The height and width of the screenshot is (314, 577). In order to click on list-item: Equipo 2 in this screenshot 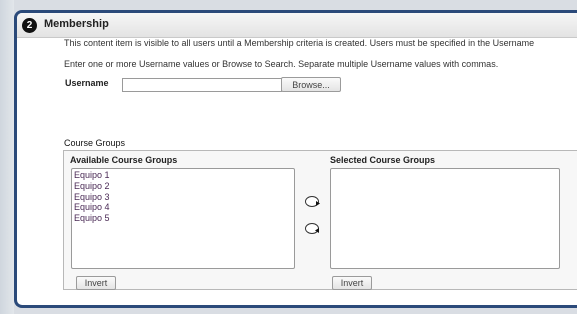, I will do `click(183, 186)`.